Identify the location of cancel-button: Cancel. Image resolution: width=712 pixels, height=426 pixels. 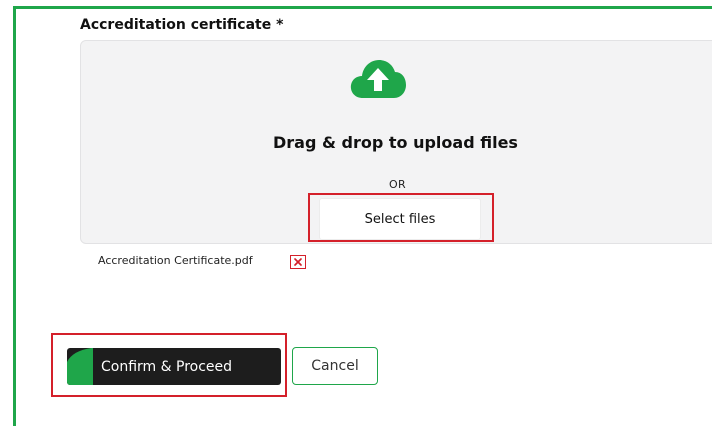
(335, 366).